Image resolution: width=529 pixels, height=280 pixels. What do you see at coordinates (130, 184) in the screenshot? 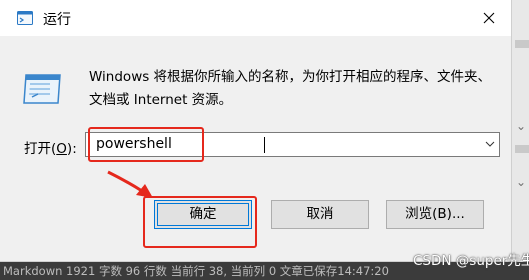
I see `annotation-arrow` at bounding box center [130, 184].